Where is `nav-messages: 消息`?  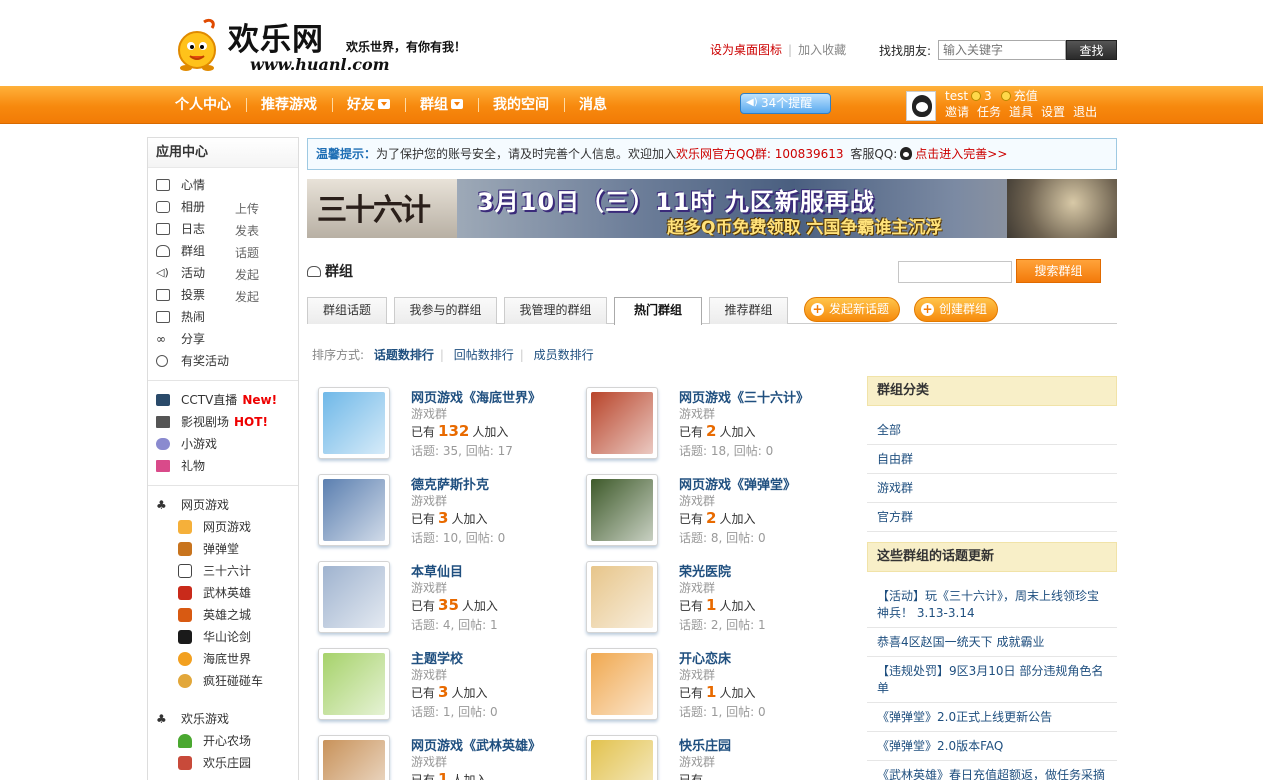 nav-messages: 消息 is located at coordinates (593, 105).